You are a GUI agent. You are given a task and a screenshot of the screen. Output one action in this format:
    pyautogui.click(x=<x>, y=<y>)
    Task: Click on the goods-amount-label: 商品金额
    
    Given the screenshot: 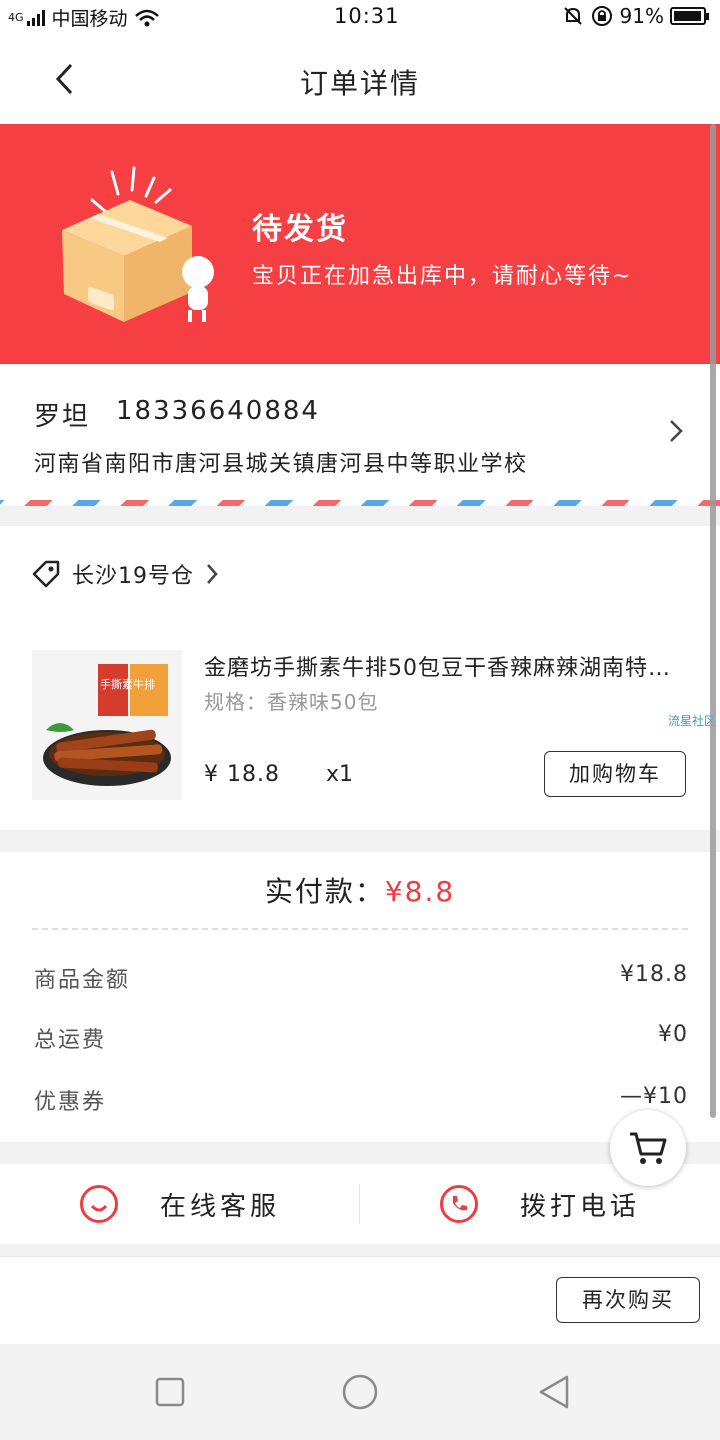 What is the action you would take?
    pyautogui.click(x=82, y=980)
    